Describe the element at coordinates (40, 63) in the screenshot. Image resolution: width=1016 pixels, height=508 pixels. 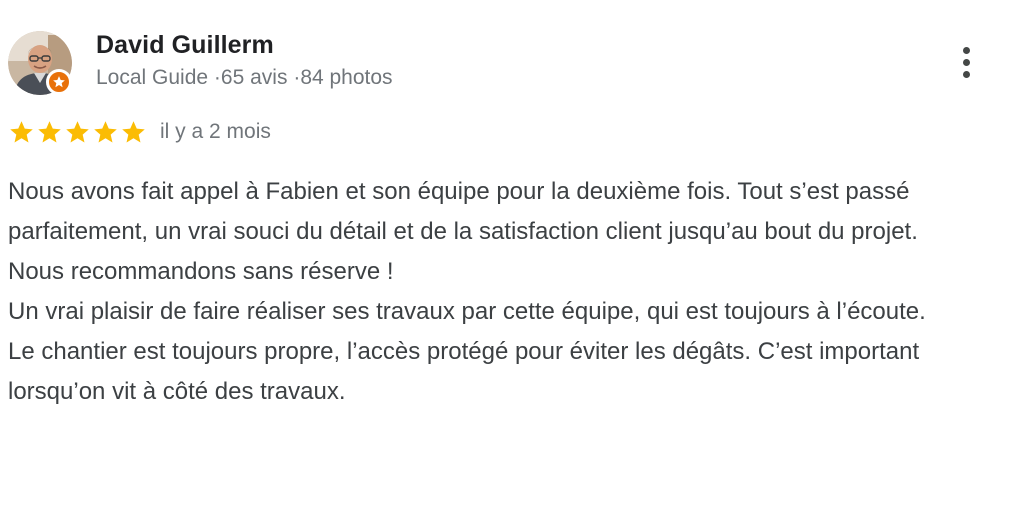
I see `reviewer-avatar` at that location.